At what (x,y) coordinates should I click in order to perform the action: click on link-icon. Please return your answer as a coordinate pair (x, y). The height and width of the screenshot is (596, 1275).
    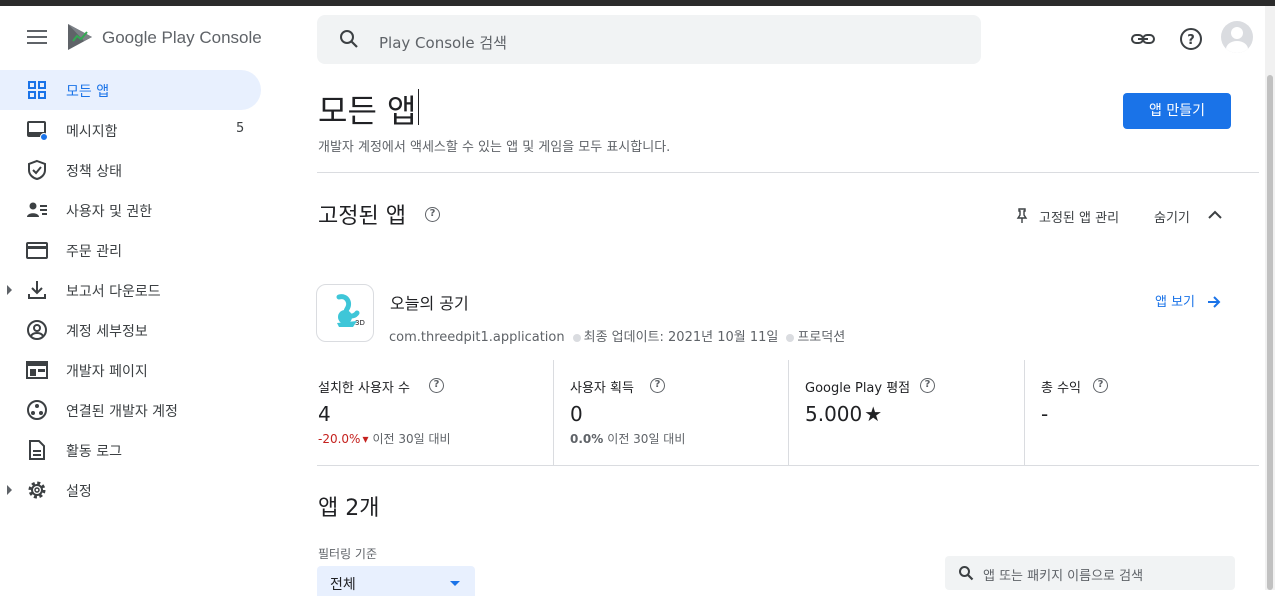
    Looking at the image, I should click on (1143, 39).